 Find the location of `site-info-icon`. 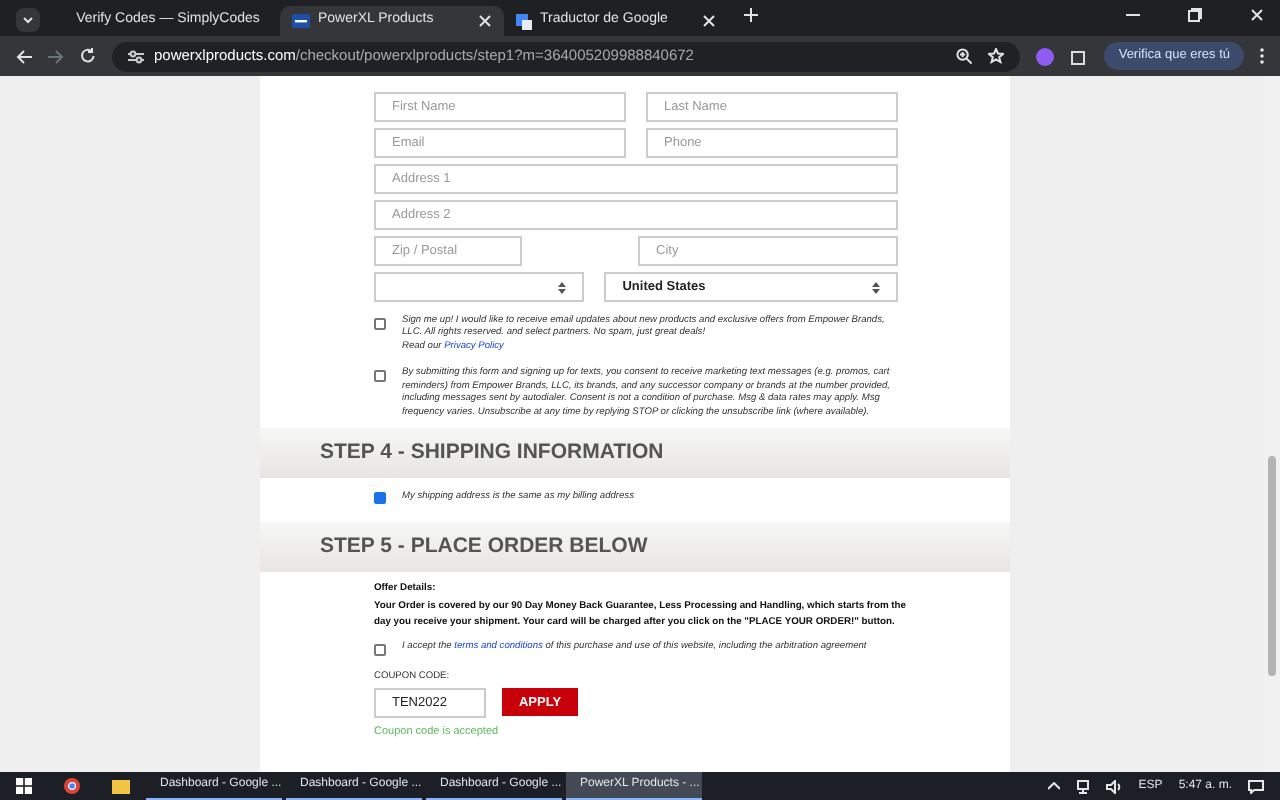

site-info-icon is located at coordinates (136, 56).